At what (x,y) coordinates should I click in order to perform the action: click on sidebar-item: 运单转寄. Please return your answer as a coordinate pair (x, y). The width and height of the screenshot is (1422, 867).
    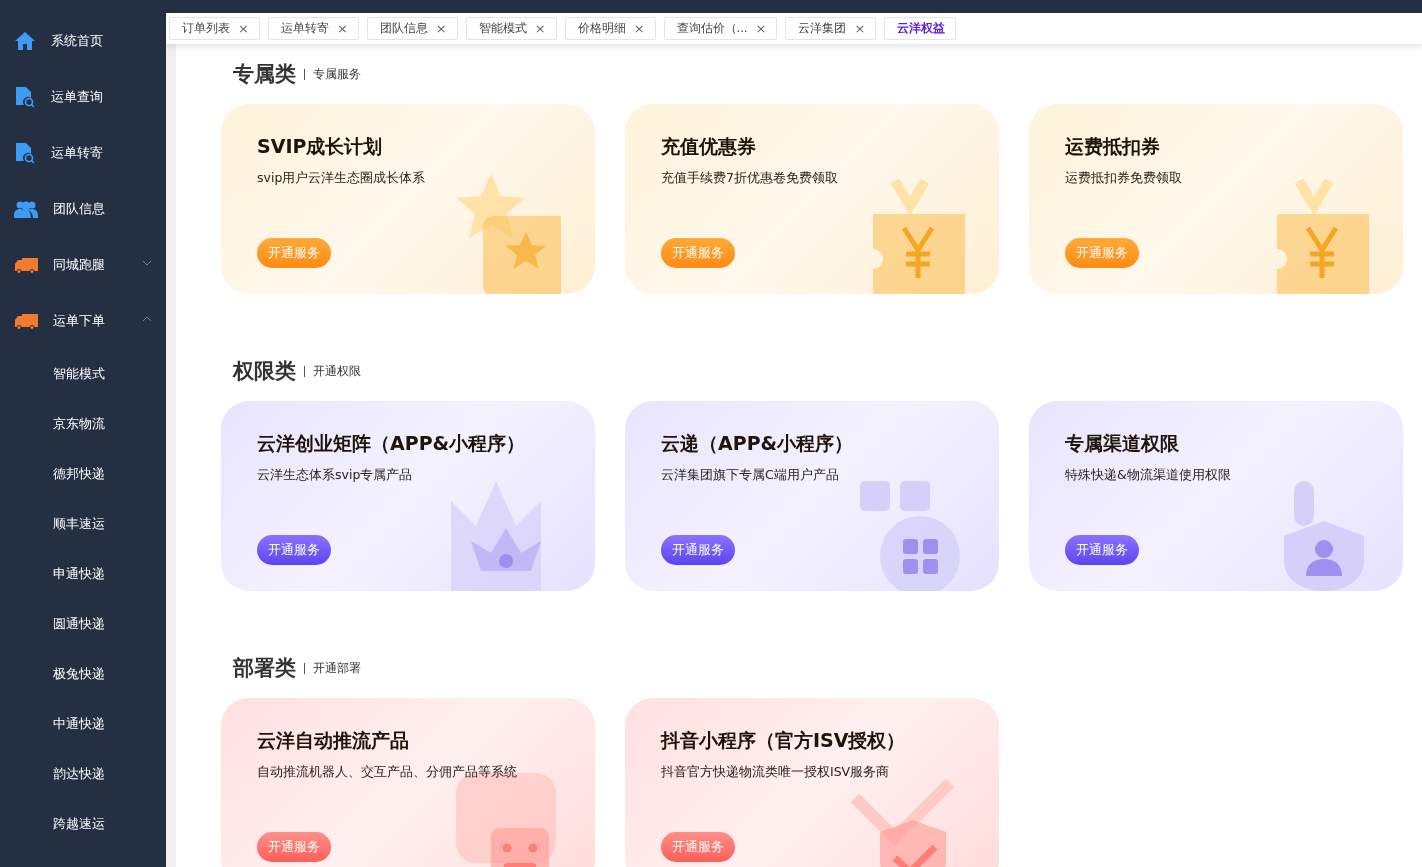
    Looking at the image, I should click on (83, 153).